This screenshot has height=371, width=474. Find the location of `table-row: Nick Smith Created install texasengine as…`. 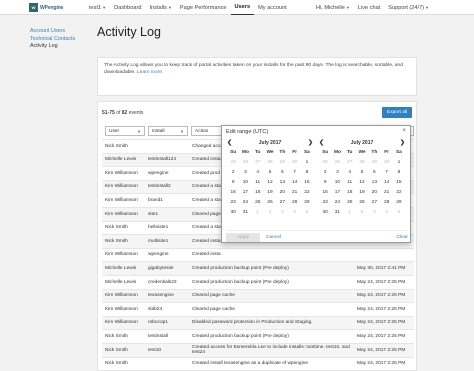

table-row: Nick Smith Created install texasengine as… is located at coordinates (258, 363).